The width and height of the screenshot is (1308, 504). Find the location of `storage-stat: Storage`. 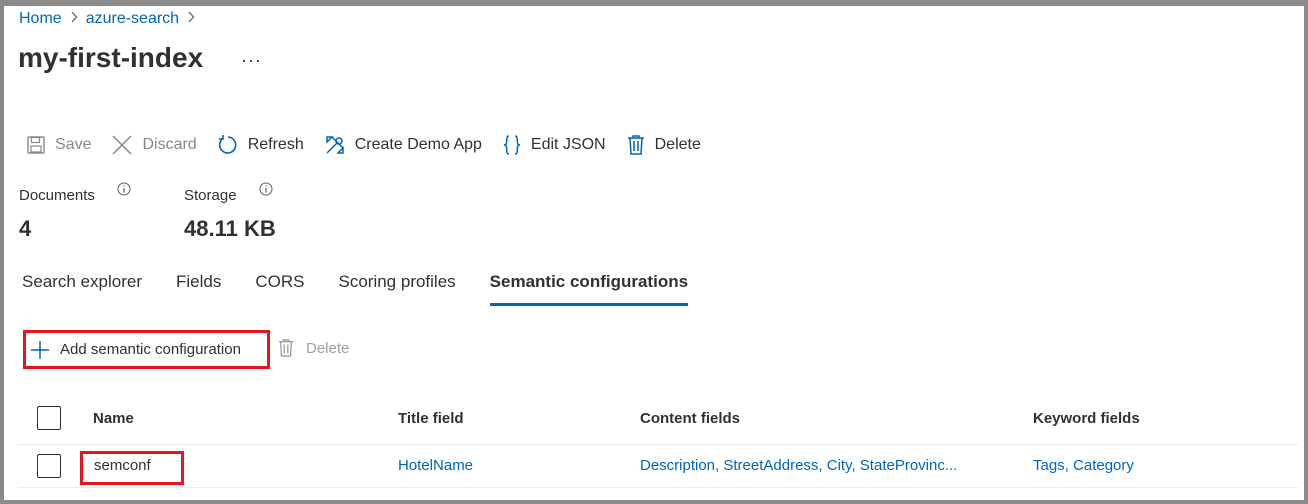

storage-stat: Storage is located at coordinates (228, 193).